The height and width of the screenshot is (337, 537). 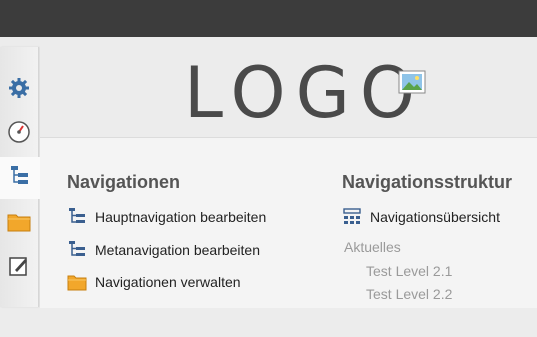 I want to click on main-navigation-link: Hauptnavigation bearbeiten, so click(x=166, y=217).